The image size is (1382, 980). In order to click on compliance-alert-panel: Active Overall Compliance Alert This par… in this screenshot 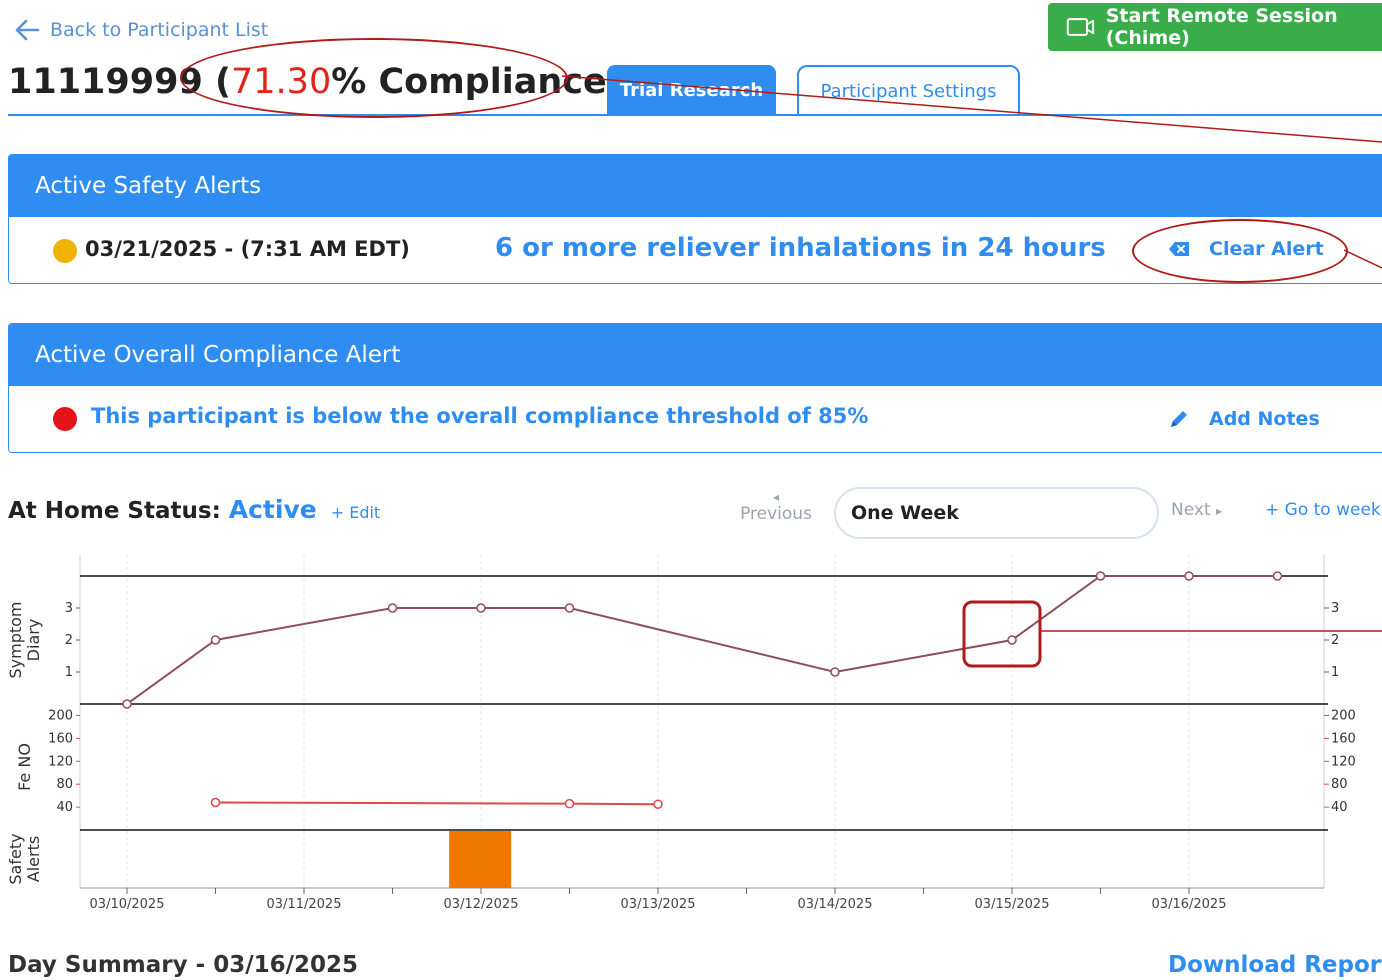, I will do `click(695, 388)`.